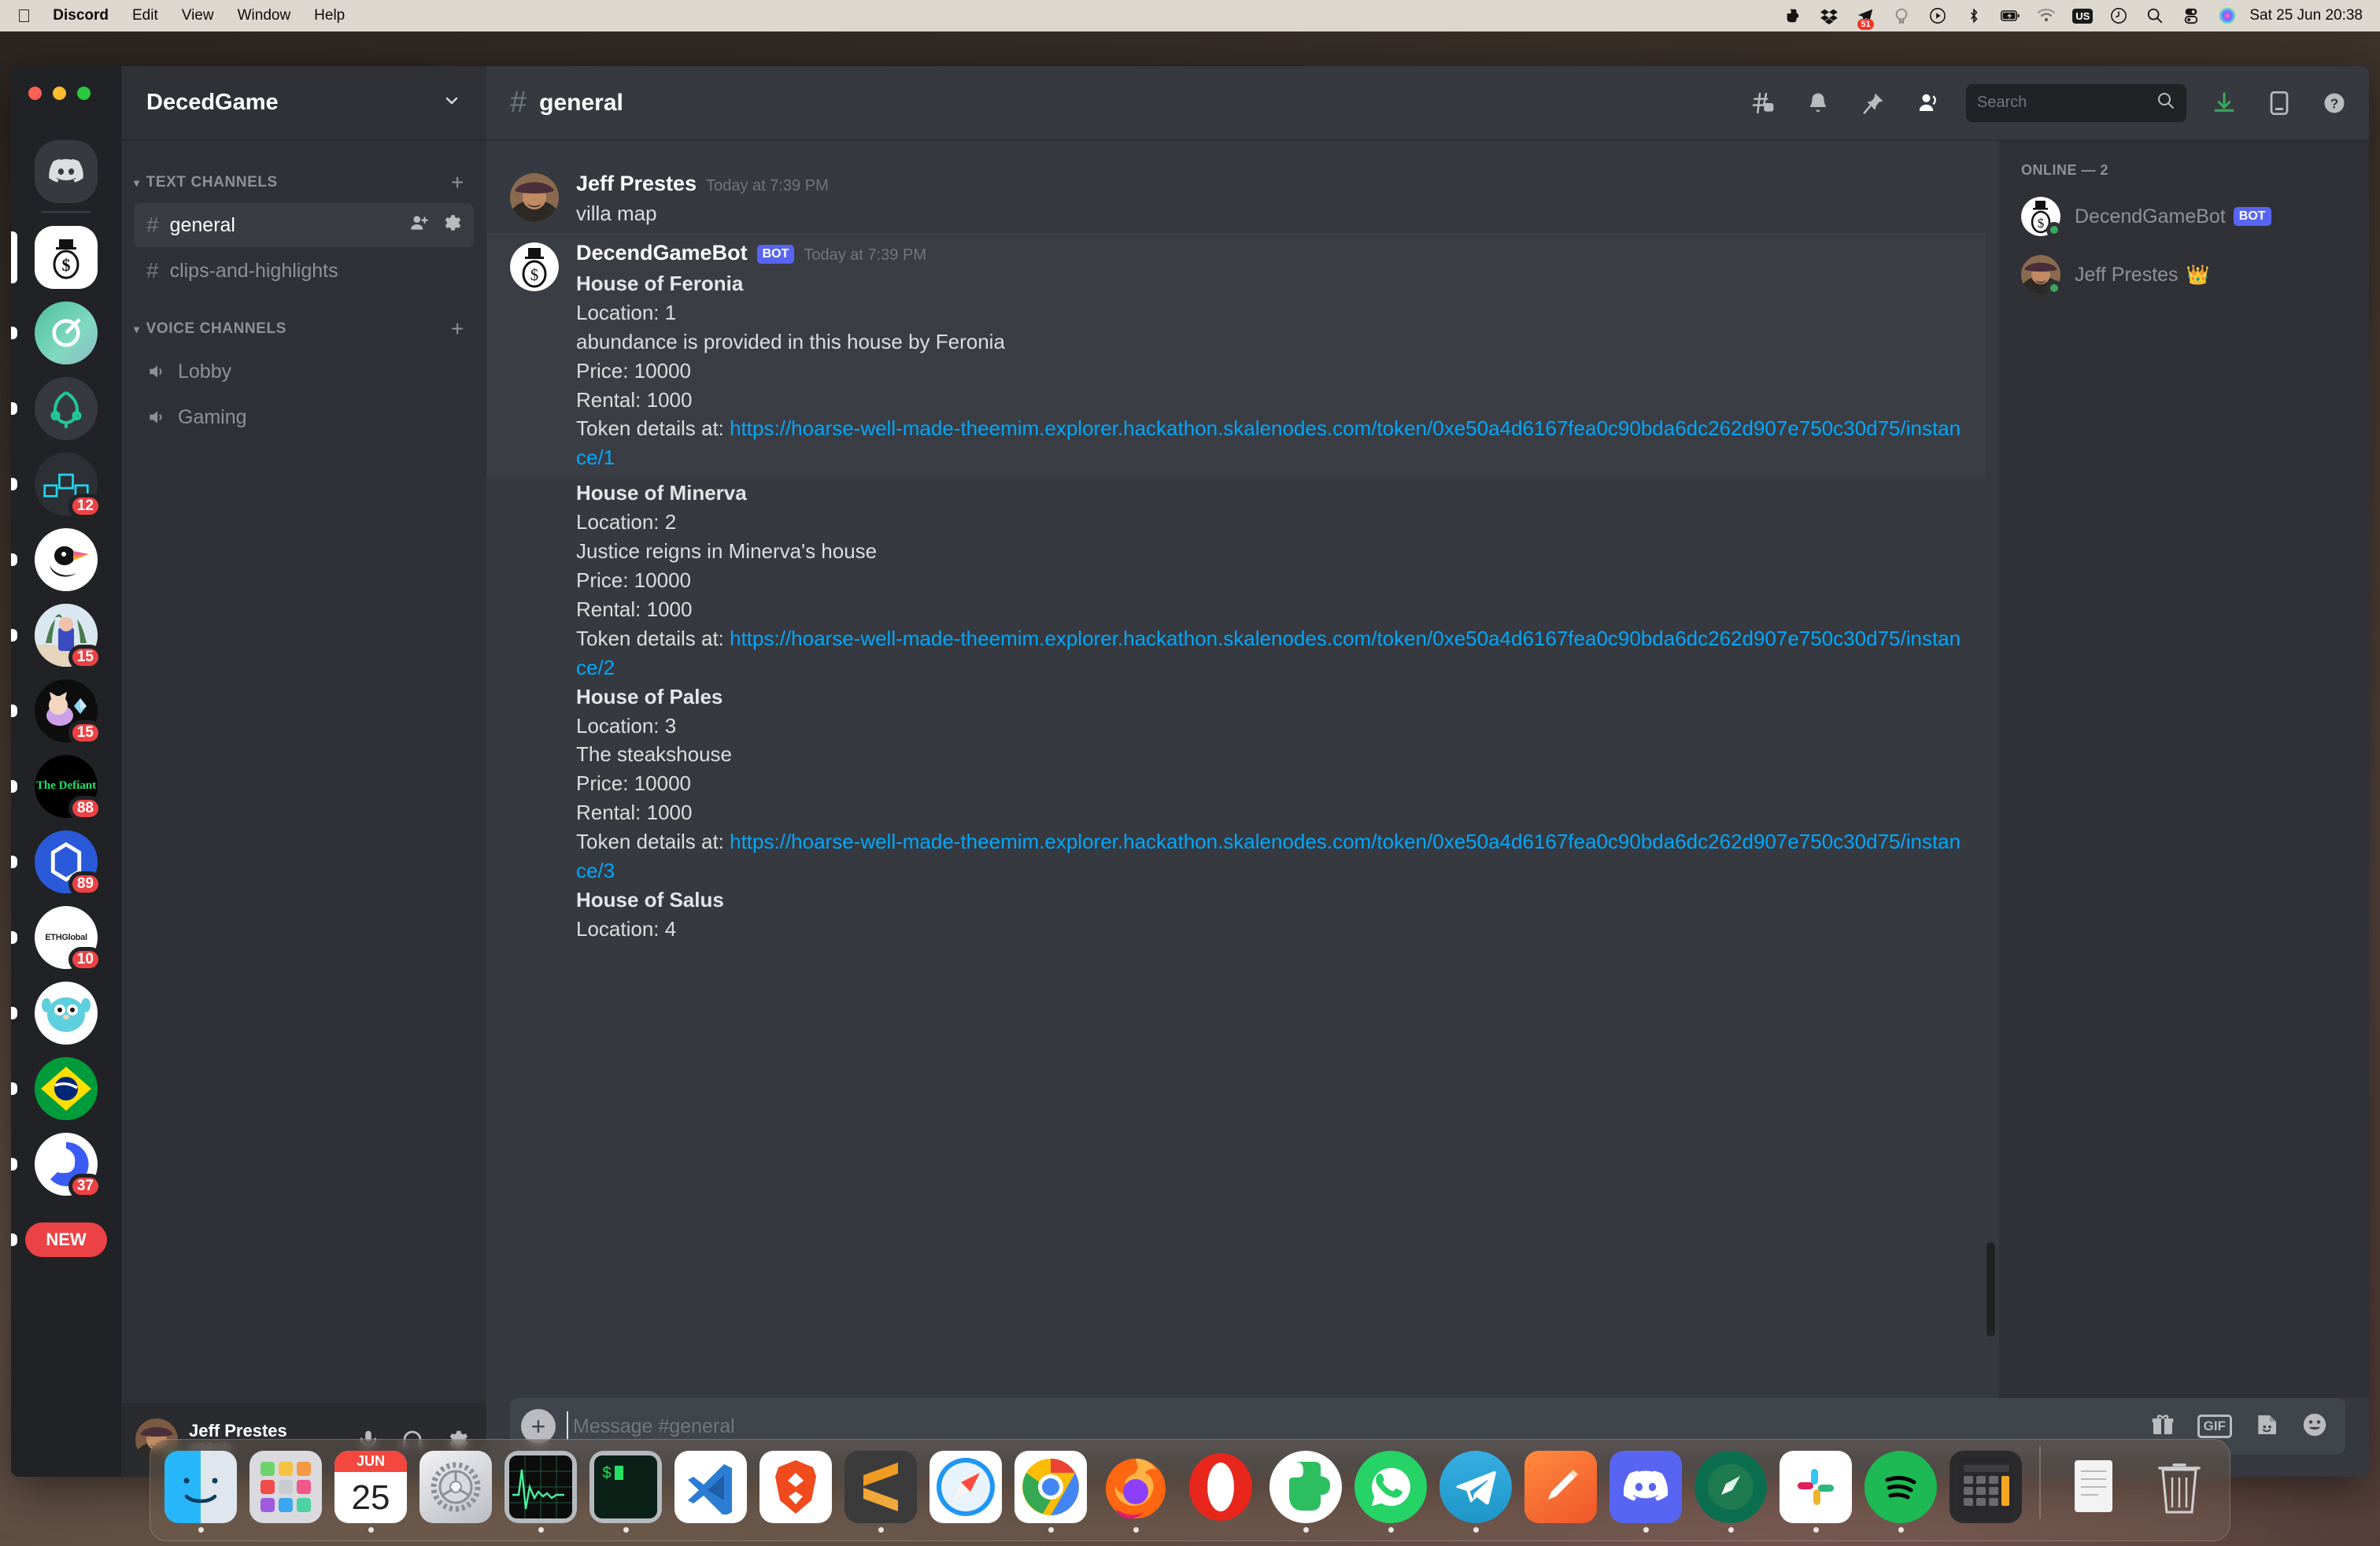 The width and height of the screenshot is (2380, 1546). I want to click on dock-item-brave, so click(795, 1492).